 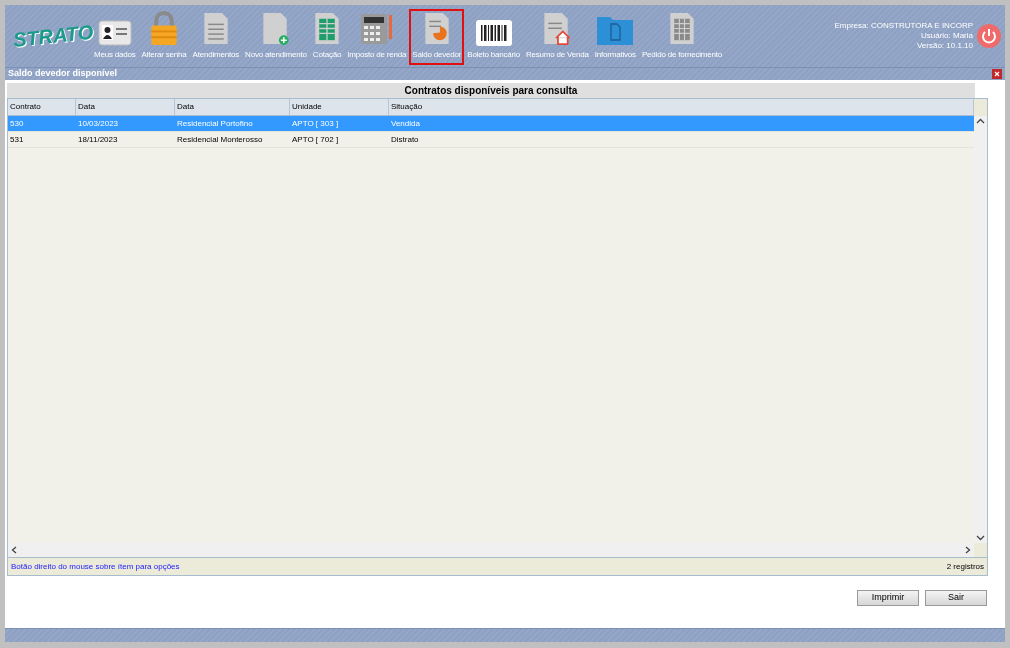 I want to click on toolbar-button: Resumo de Venda, so click(x=557, y=37).